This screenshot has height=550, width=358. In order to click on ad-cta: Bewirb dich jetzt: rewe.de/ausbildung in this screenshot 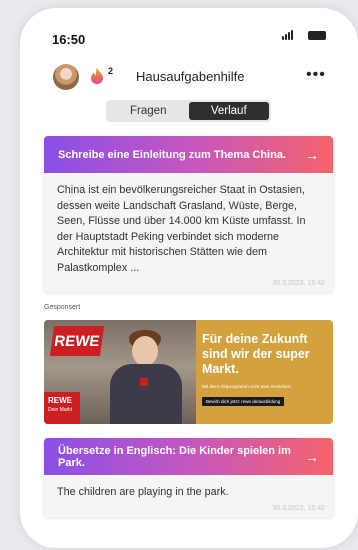, I will do `click(243, 401)`.